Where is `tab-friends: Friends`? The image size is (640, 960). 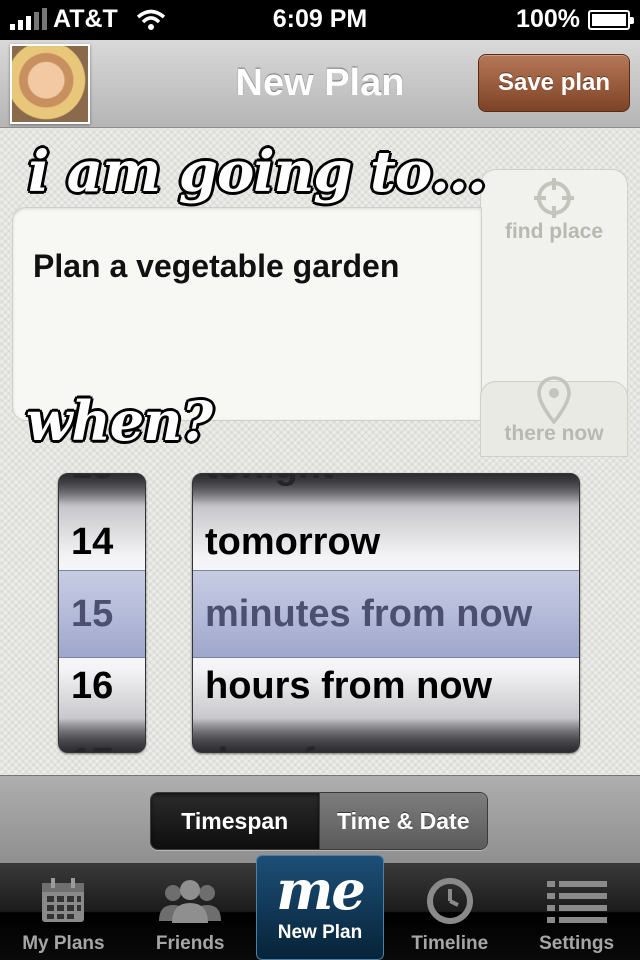
tab-friends: Friends is located at coordinates (190, 911).